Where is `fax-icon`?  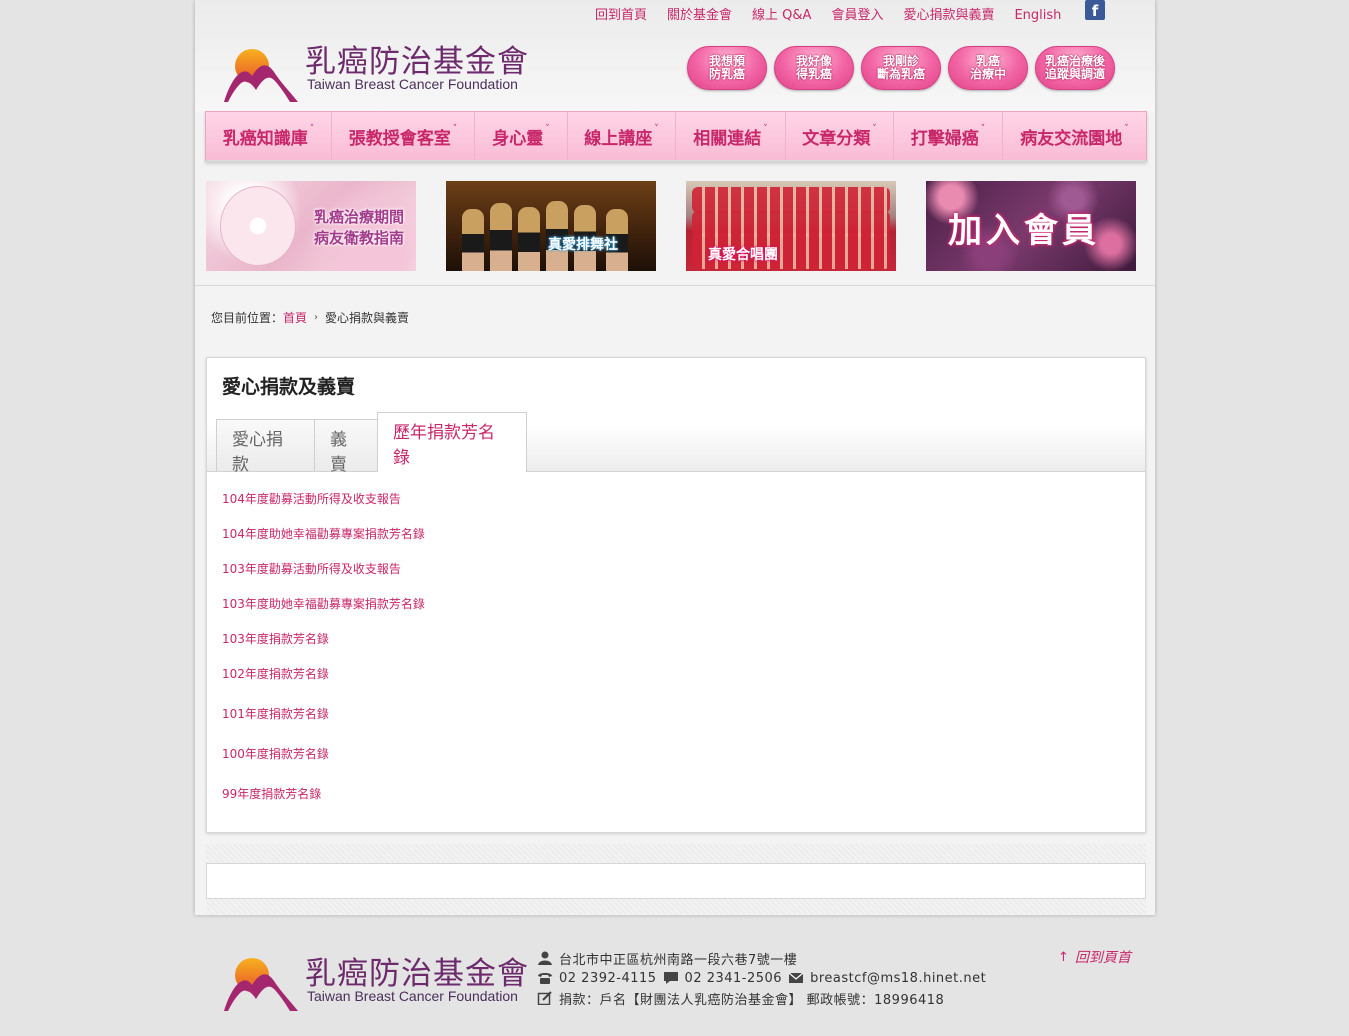 fax-icon is located at coordinates (671, 978).